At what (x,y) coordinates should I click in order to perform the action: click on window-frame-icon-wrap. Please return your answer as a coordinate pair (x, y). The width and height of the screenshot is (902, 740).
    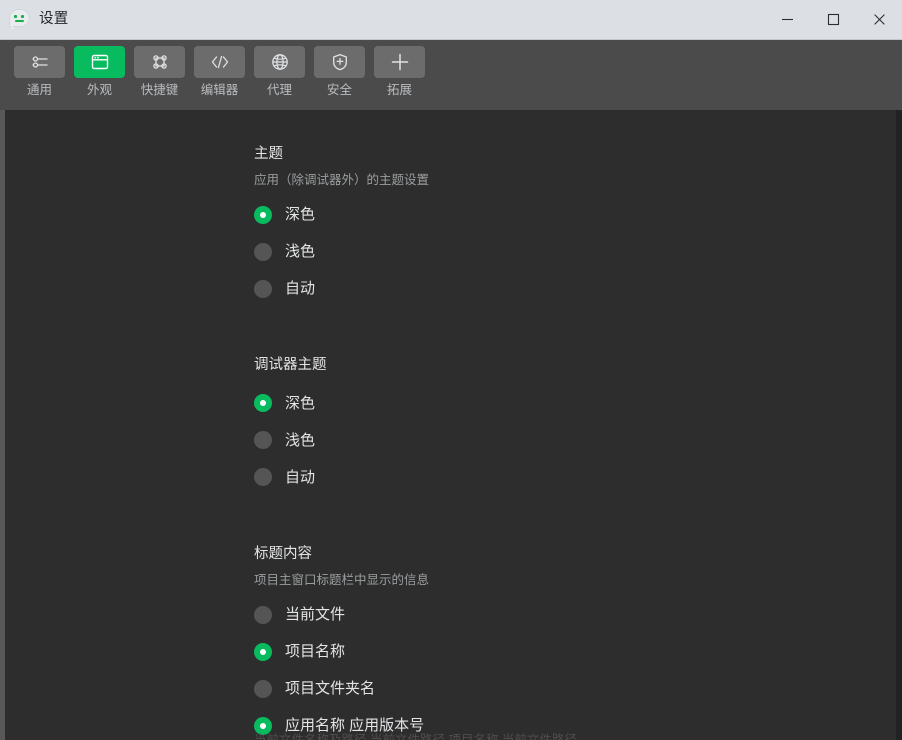
    Looking at the image, I should click on (99, 62).